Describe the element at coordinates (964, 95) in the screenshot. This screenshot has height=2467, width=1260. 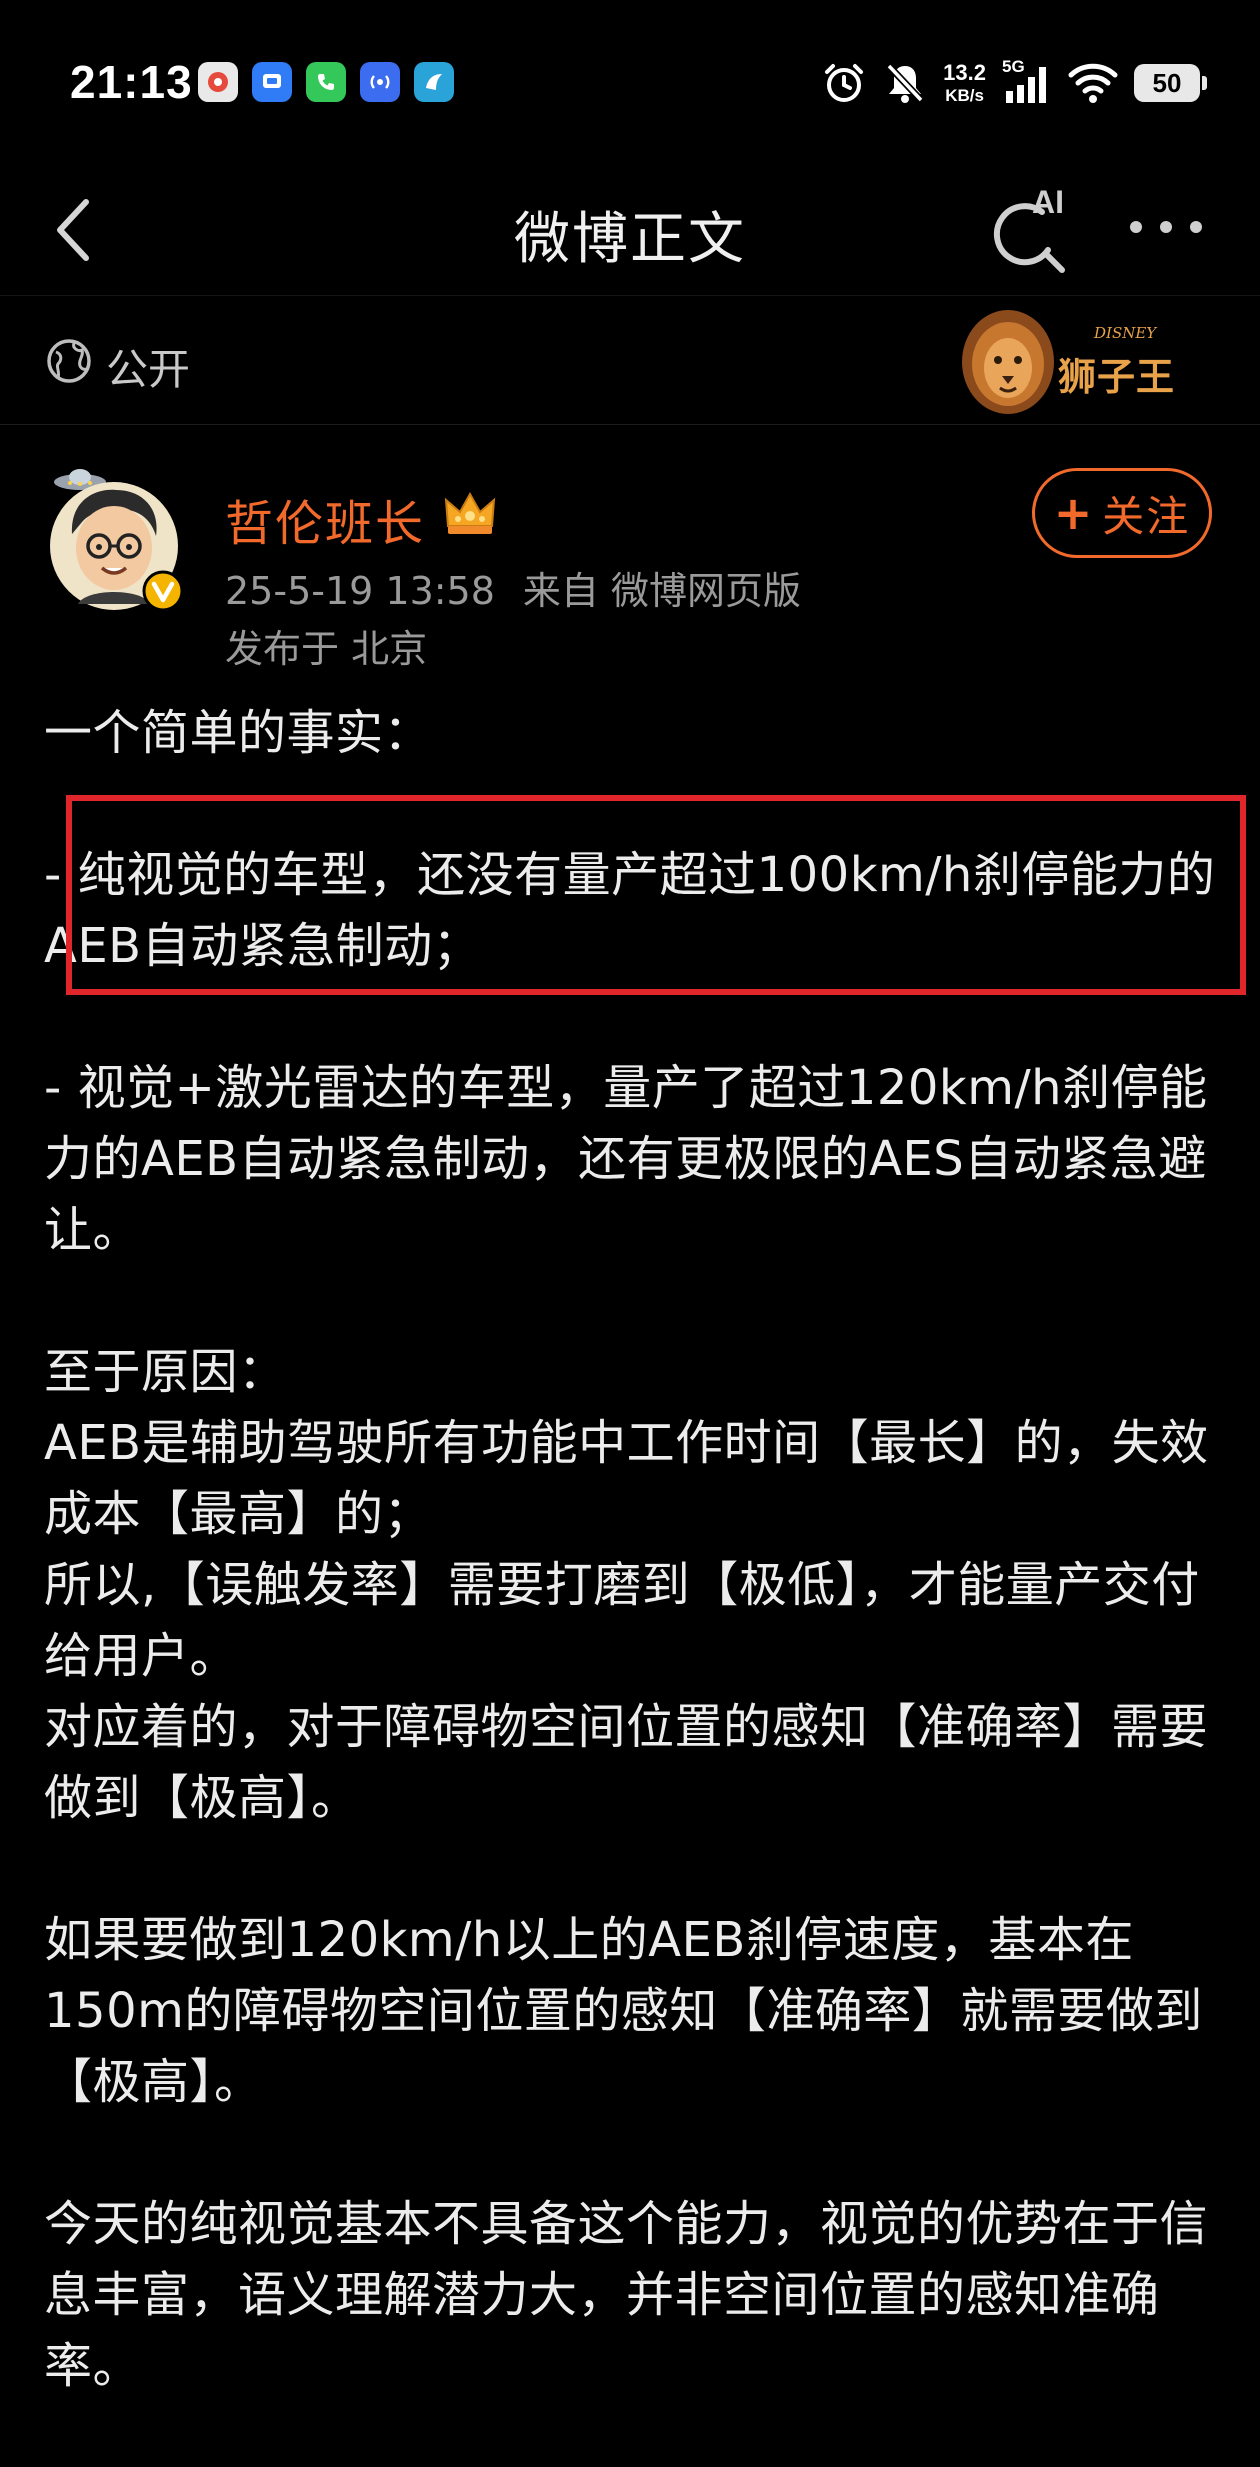
I see `network-speed-unit: KB/s` at that location.